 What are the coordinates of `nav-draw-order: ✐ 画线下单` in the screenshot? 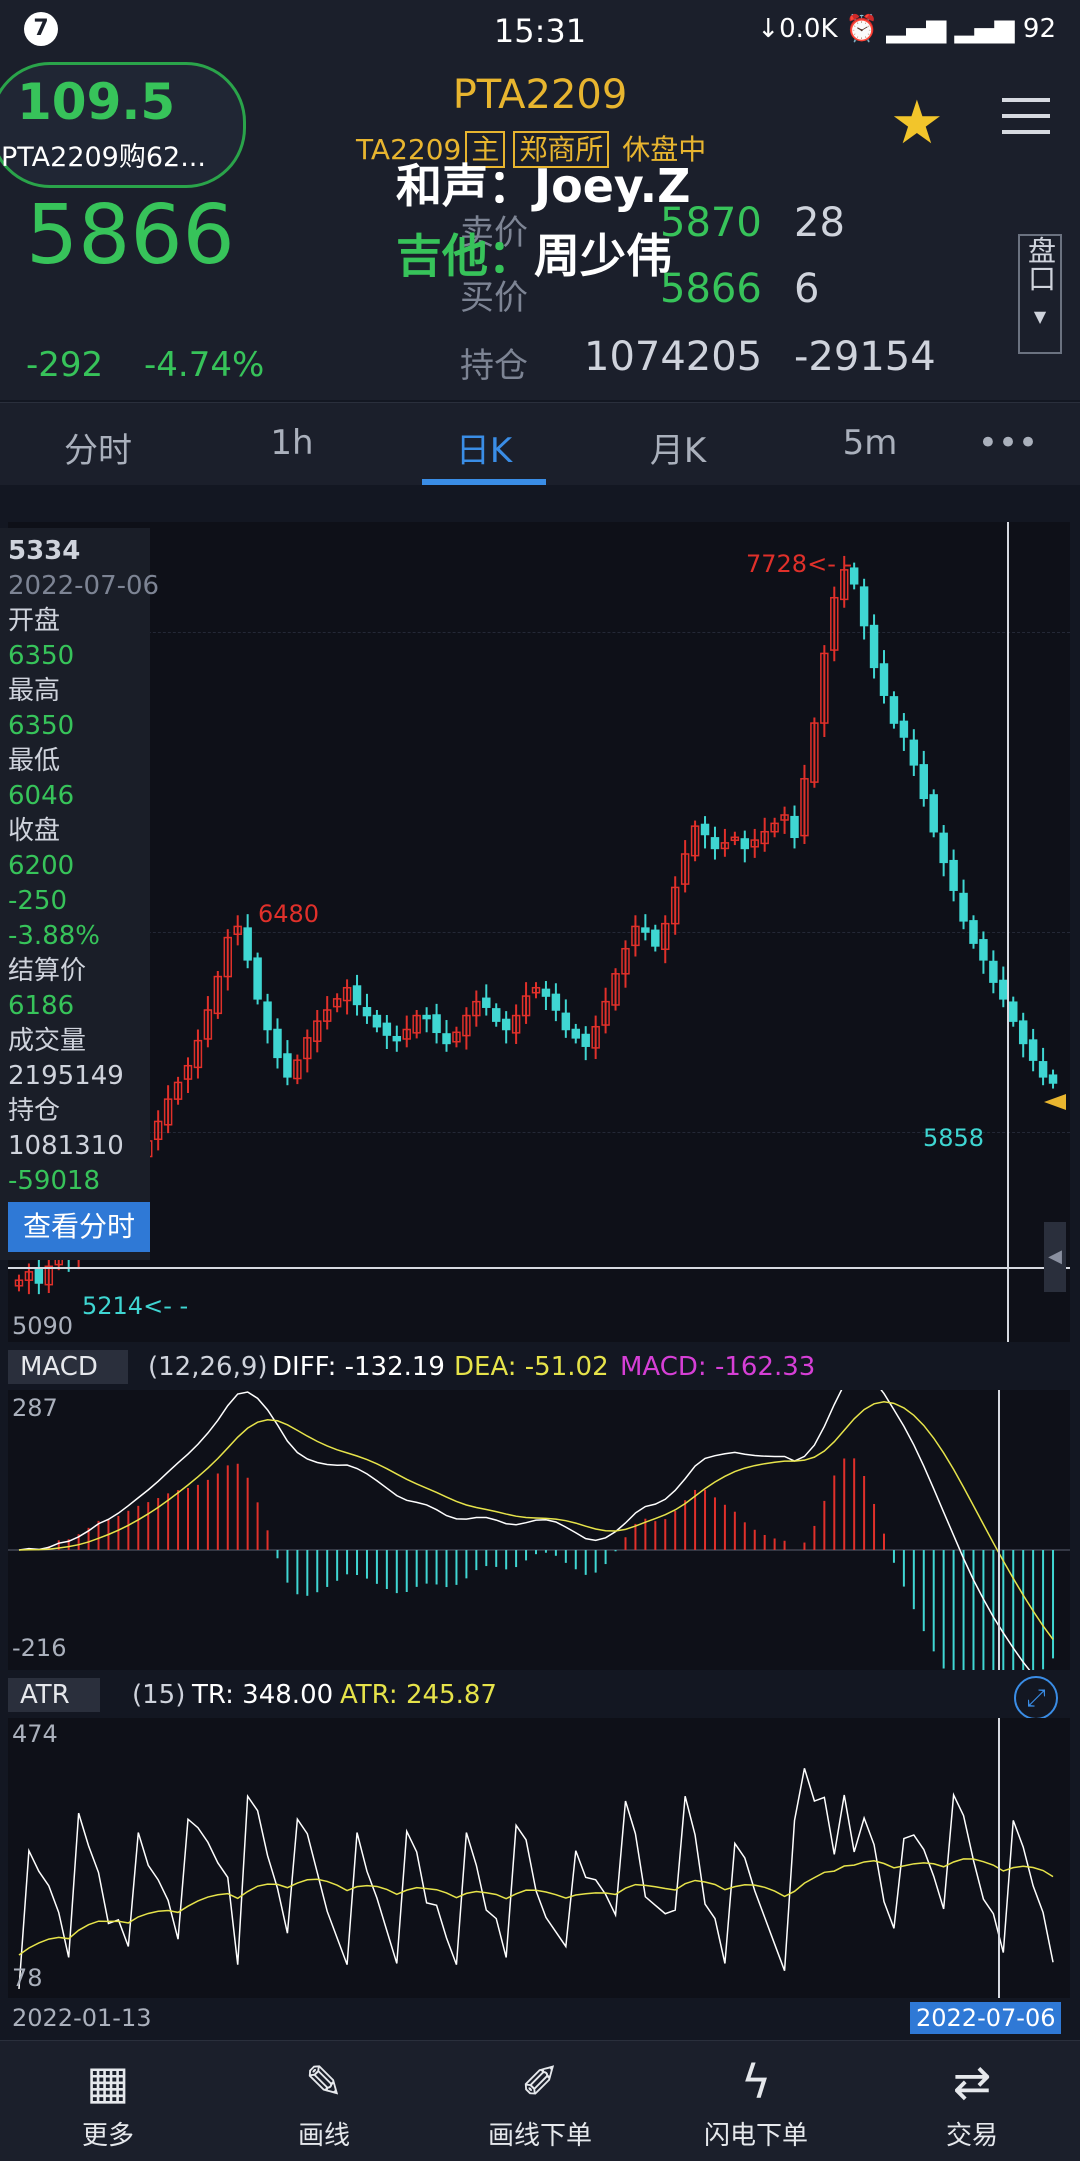 It's located at (540, 2101).